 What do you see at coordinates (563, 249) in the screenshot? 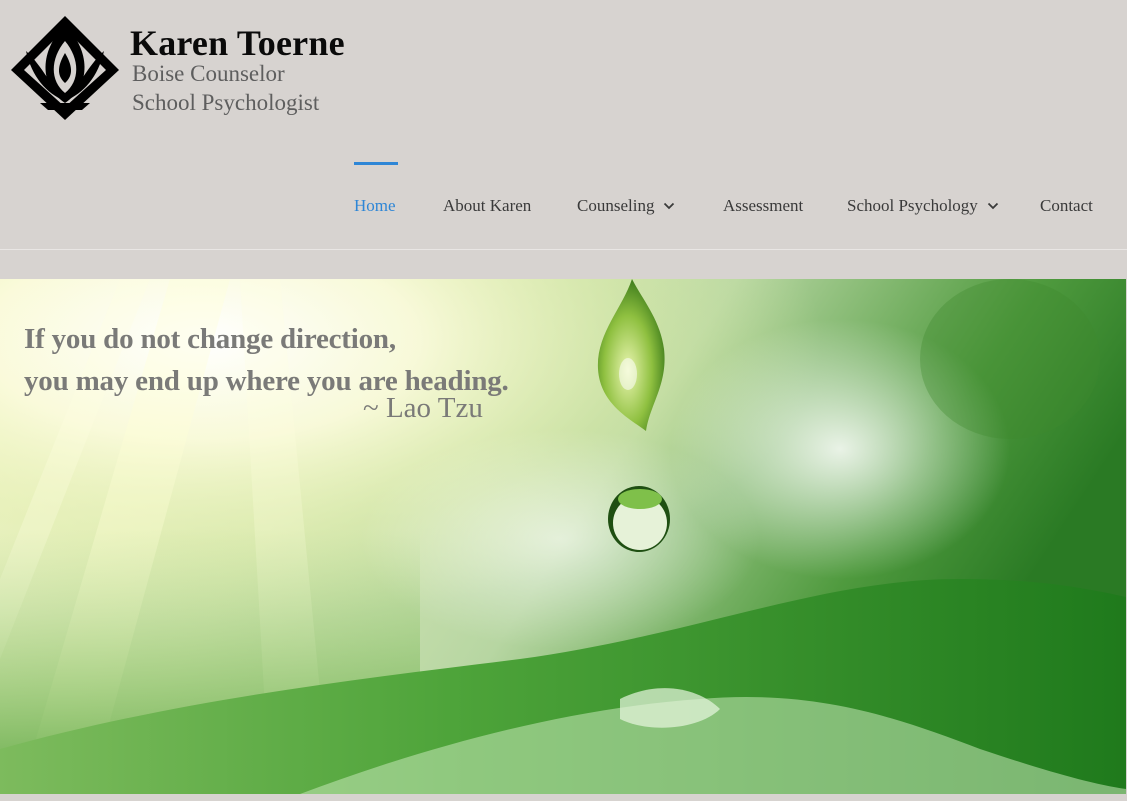
I see `header-divider` at bounding box center [563, 249].